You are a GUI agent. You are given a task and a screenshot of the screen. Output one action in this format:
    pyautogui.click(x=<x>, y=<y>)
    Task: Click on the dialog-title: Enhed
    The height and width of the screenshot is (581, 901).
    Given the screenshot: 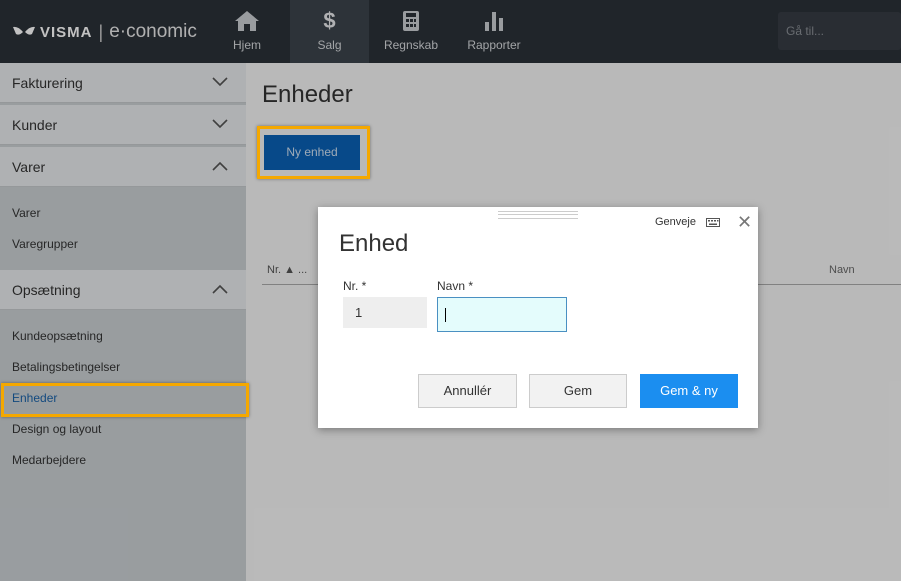 What is the action you would take?
    pyautogui.click(x=374, y=243)
    